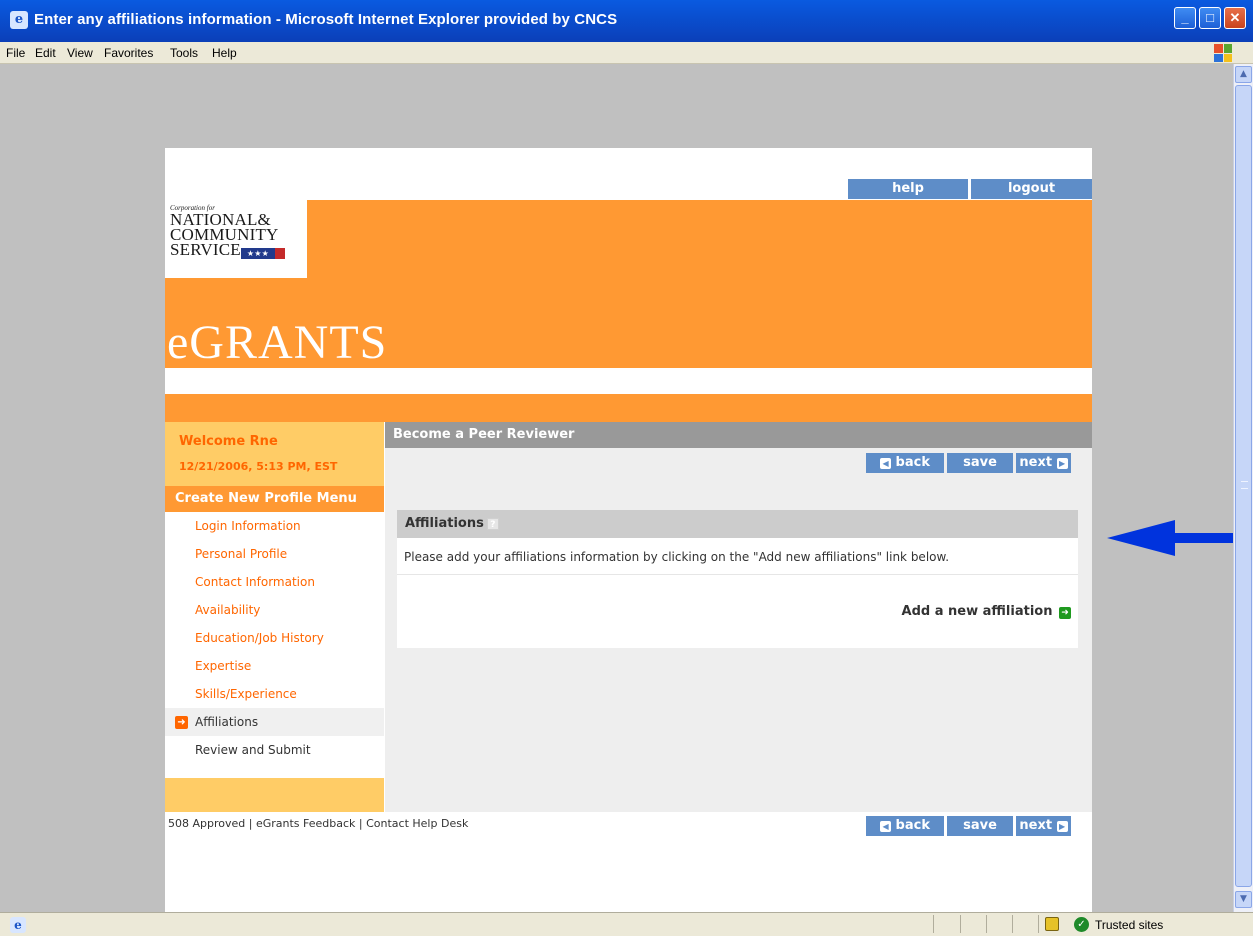  What do you see at coordinates (1185, 18) in the screenshot?
I see `minimize-button: _` at bounding box center [1185, 18].